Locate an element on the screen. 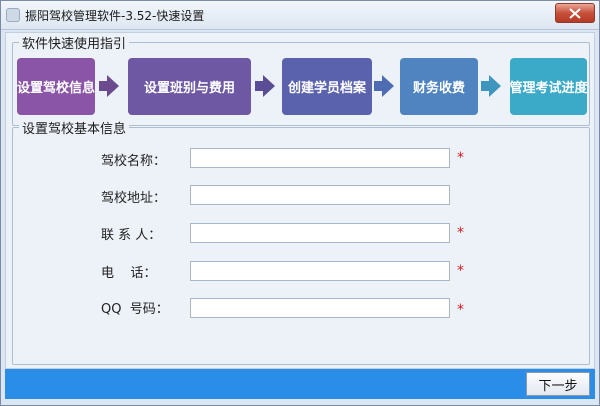 The height and width of the screenshot is (406, 600). next-step-button: 下一步 is located at coordinates (558, 384).